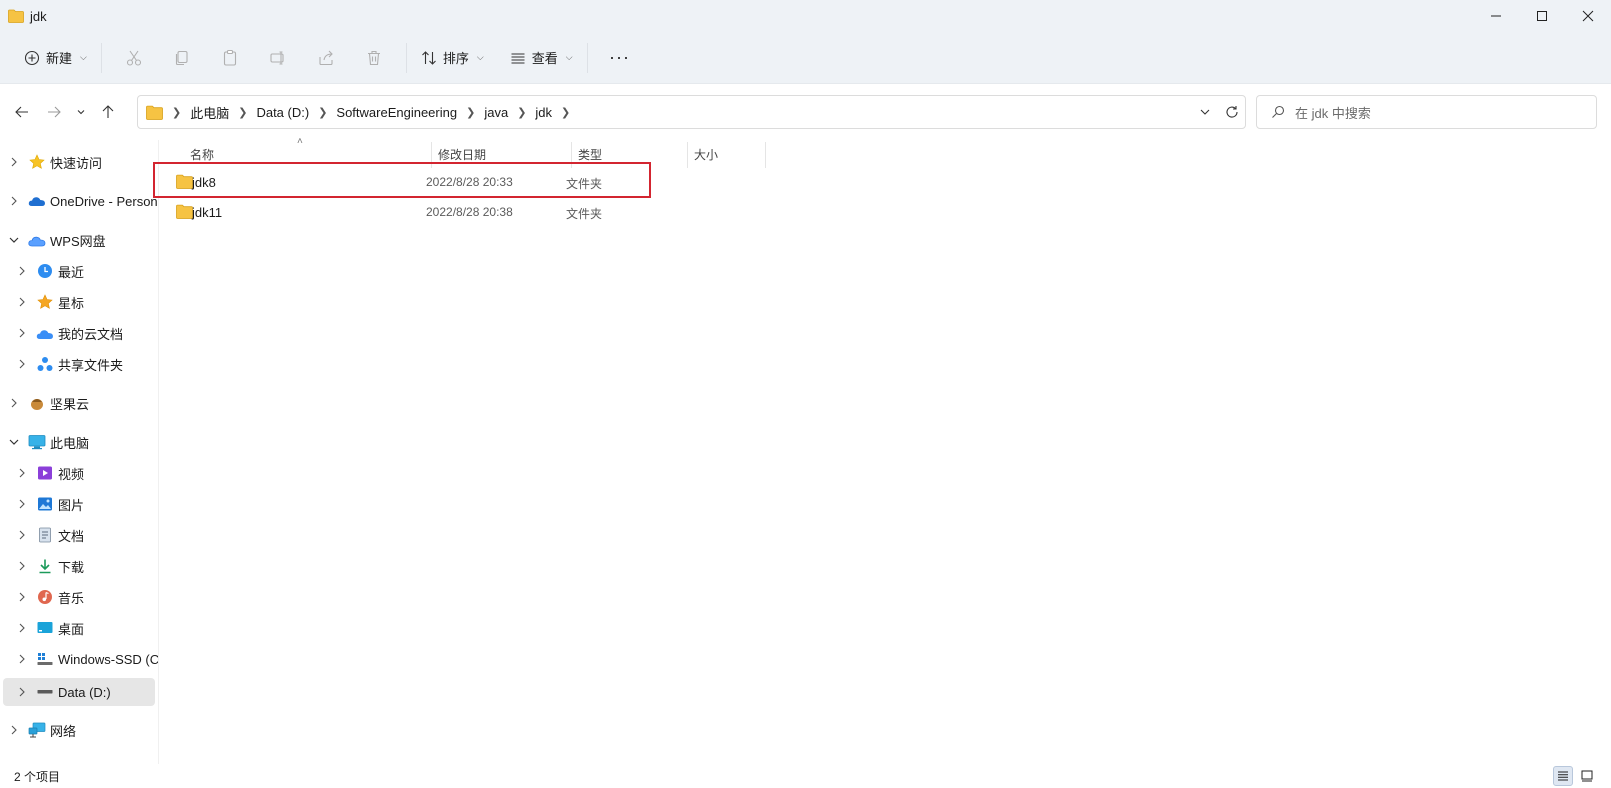 This screenshot has width=1611, height=788. What do you see at coordinates (428, 57) in the screenshot?
I see `sort-icon` at bounding box center [428, 57].